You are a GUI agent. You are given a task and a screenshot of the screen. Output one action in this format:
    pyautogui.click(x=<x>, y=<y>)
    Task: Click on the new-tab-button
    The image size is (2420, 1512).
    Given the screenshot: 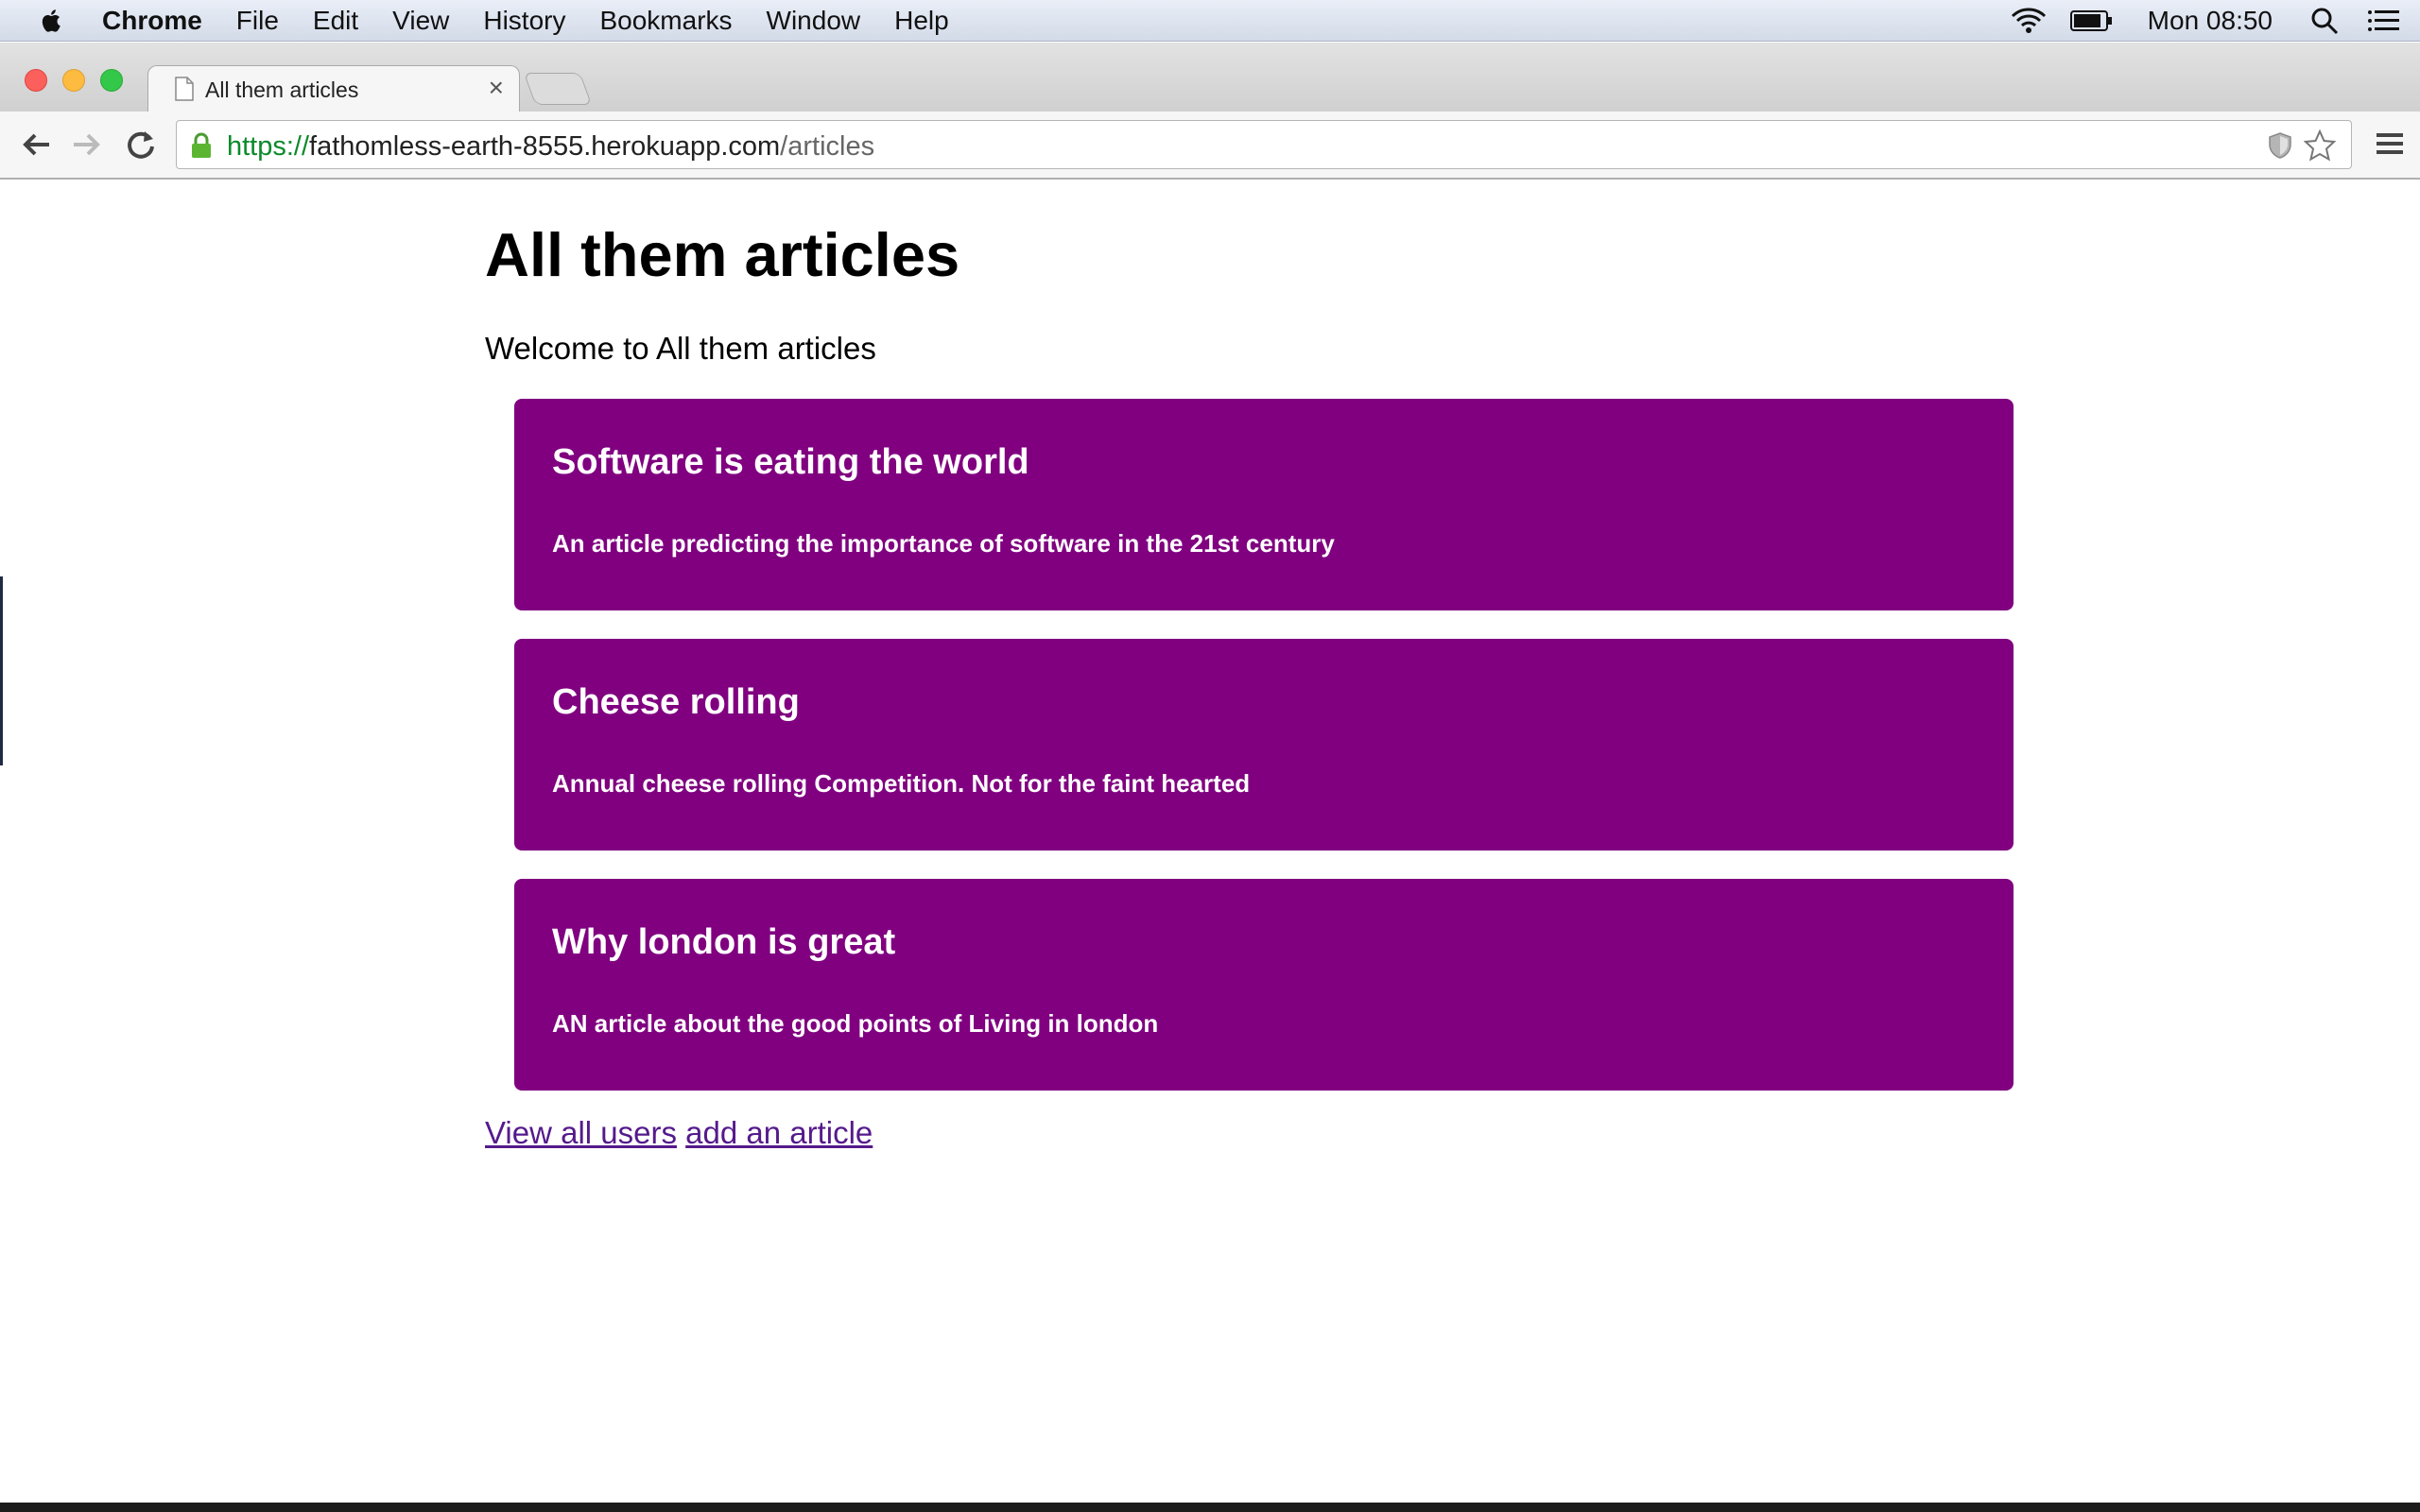 What is the action you would take?
    pyautogui.click(x=558, y=89)
    